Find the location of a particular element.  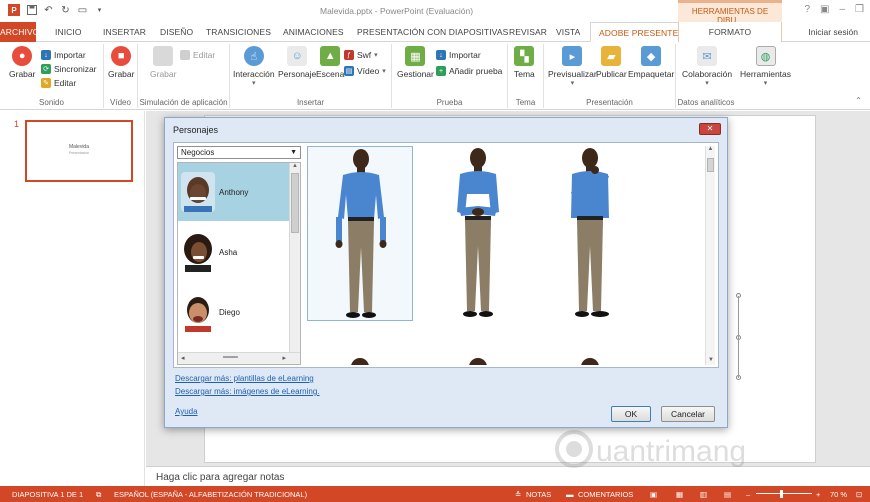

tab-formato: FORMATO is located at coordinates (730, 32).